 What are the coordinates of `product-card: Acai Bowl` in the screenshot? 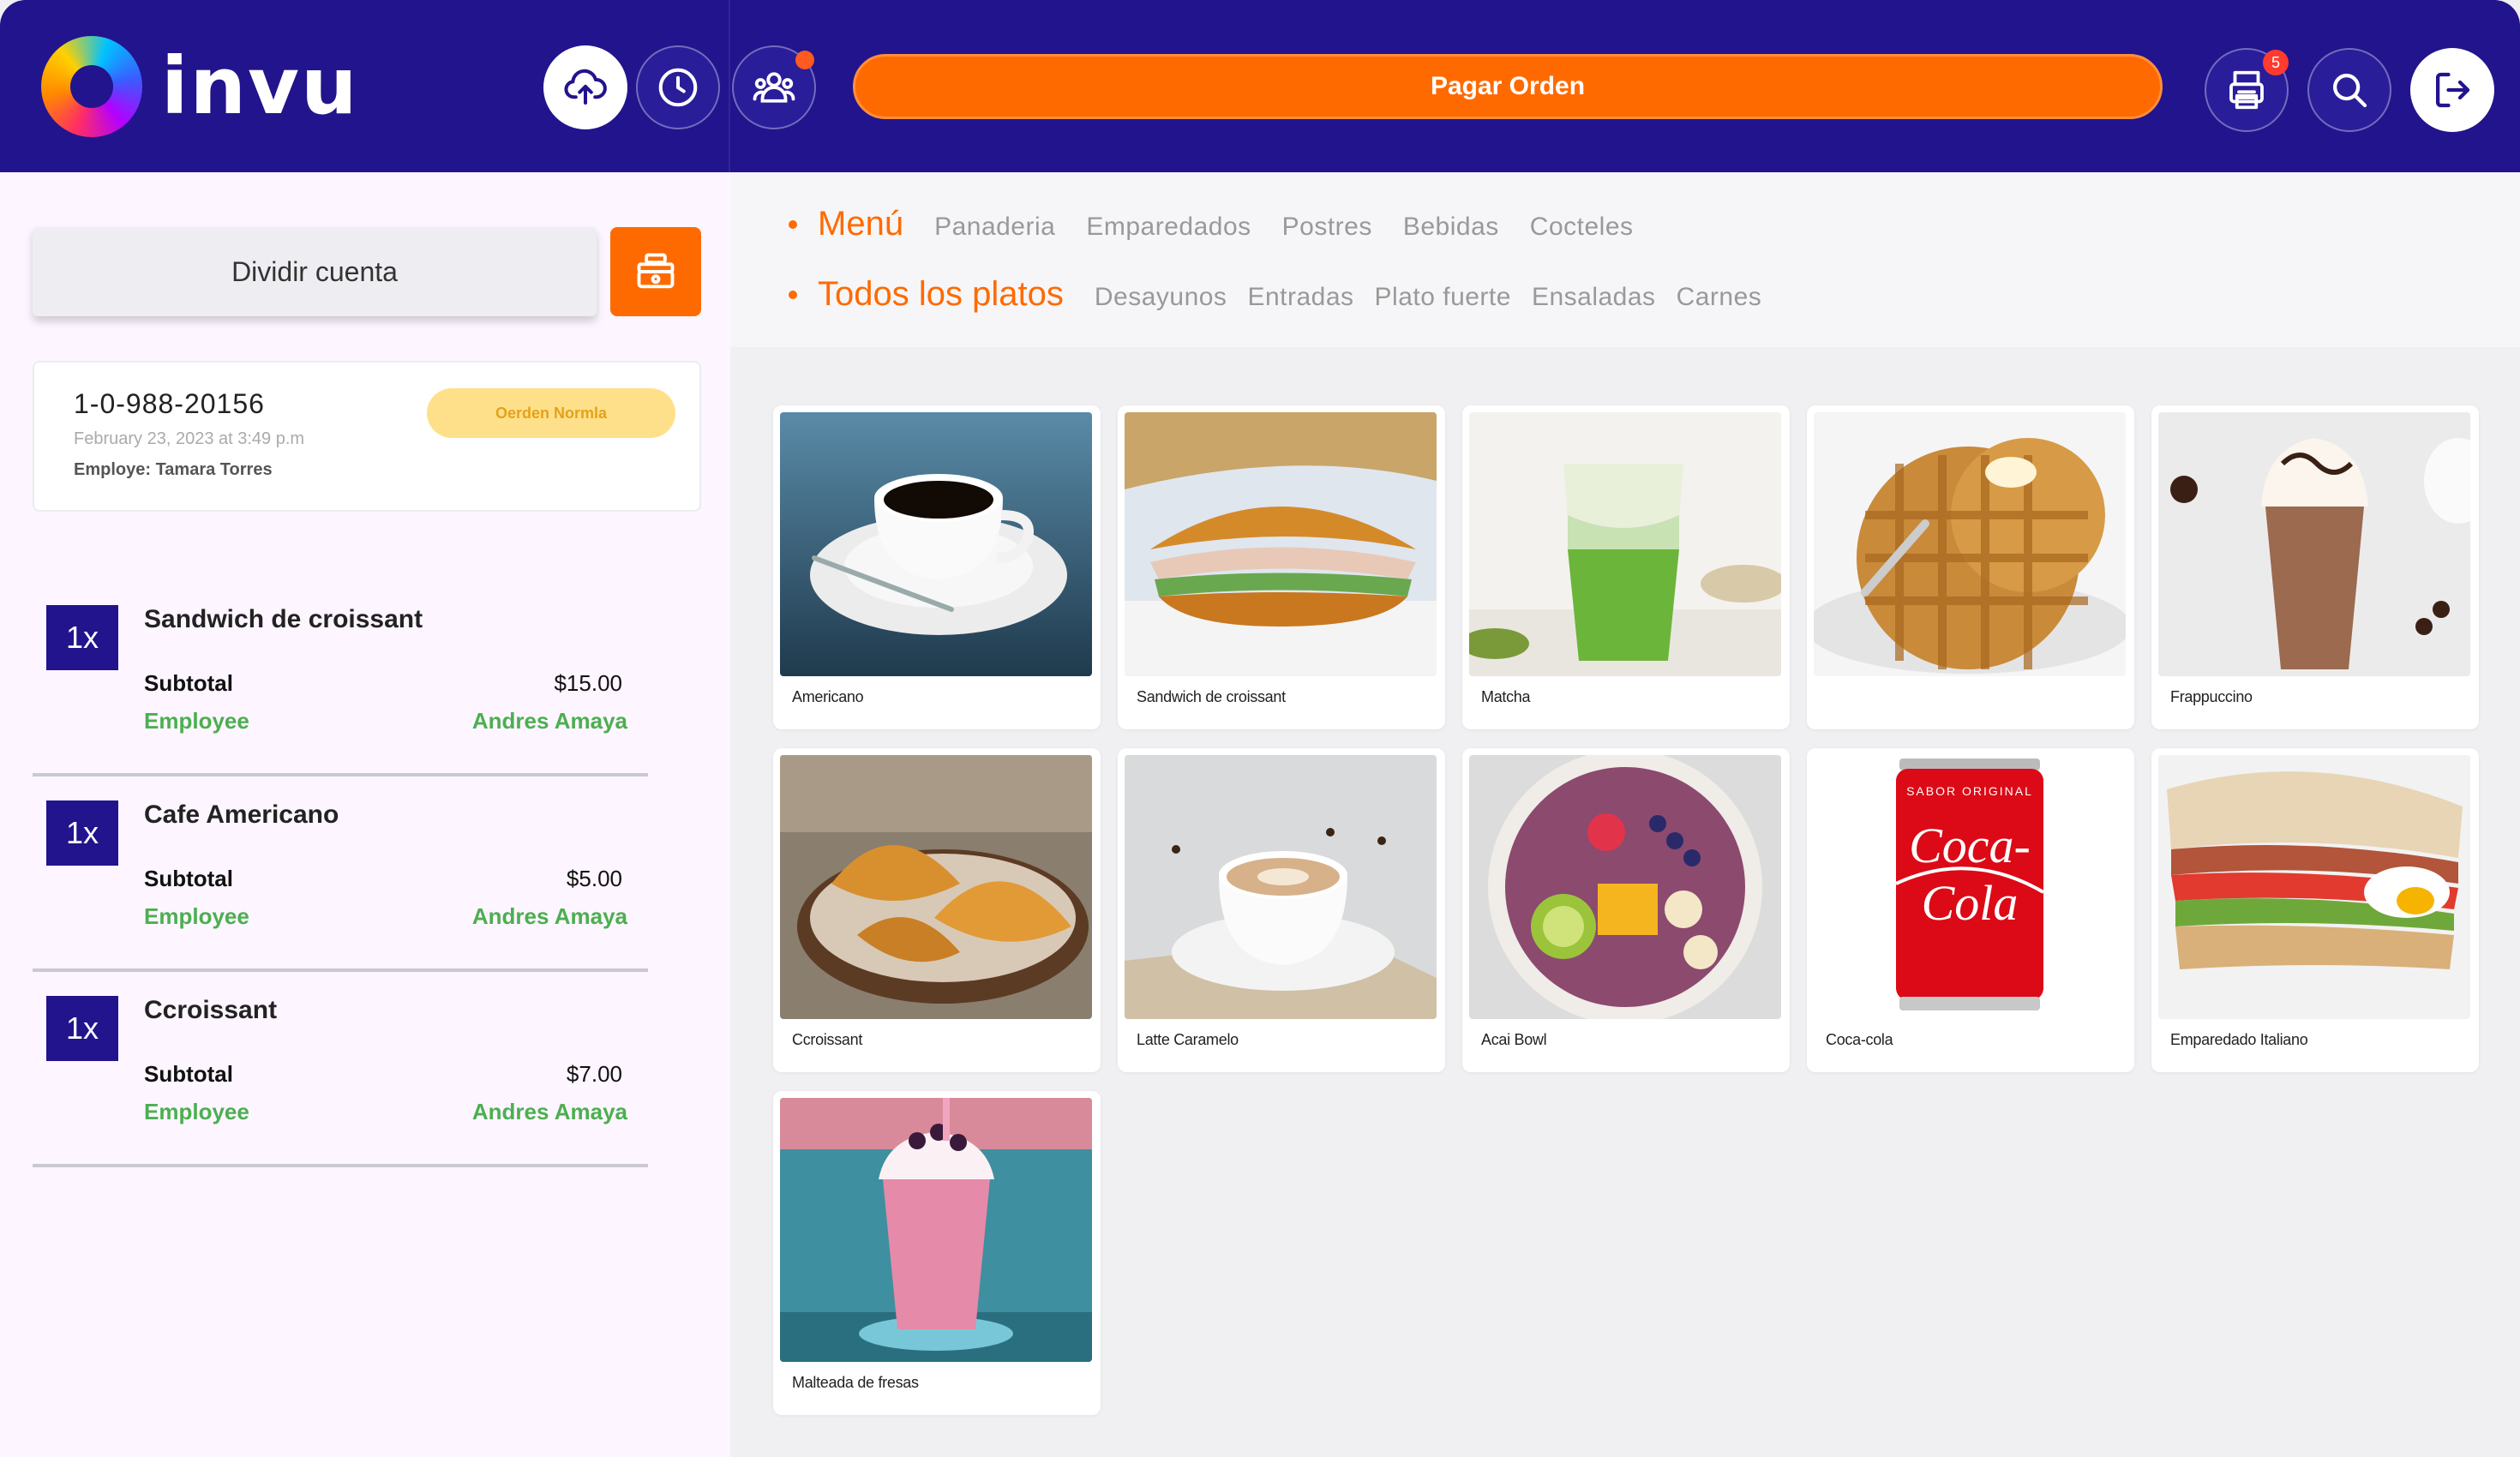 It's located at (1626, 910).